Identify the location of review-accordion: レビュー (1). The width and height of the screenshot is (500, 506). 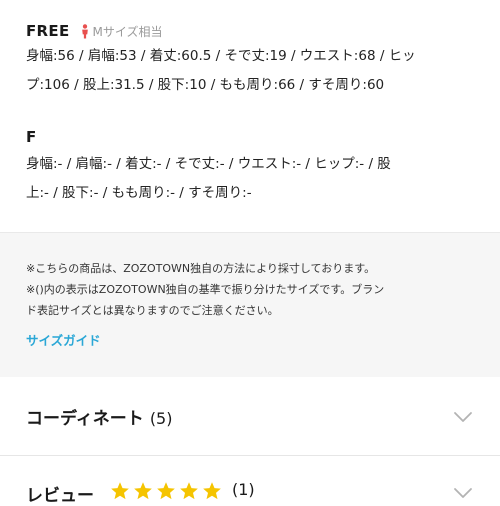
(250, 481).